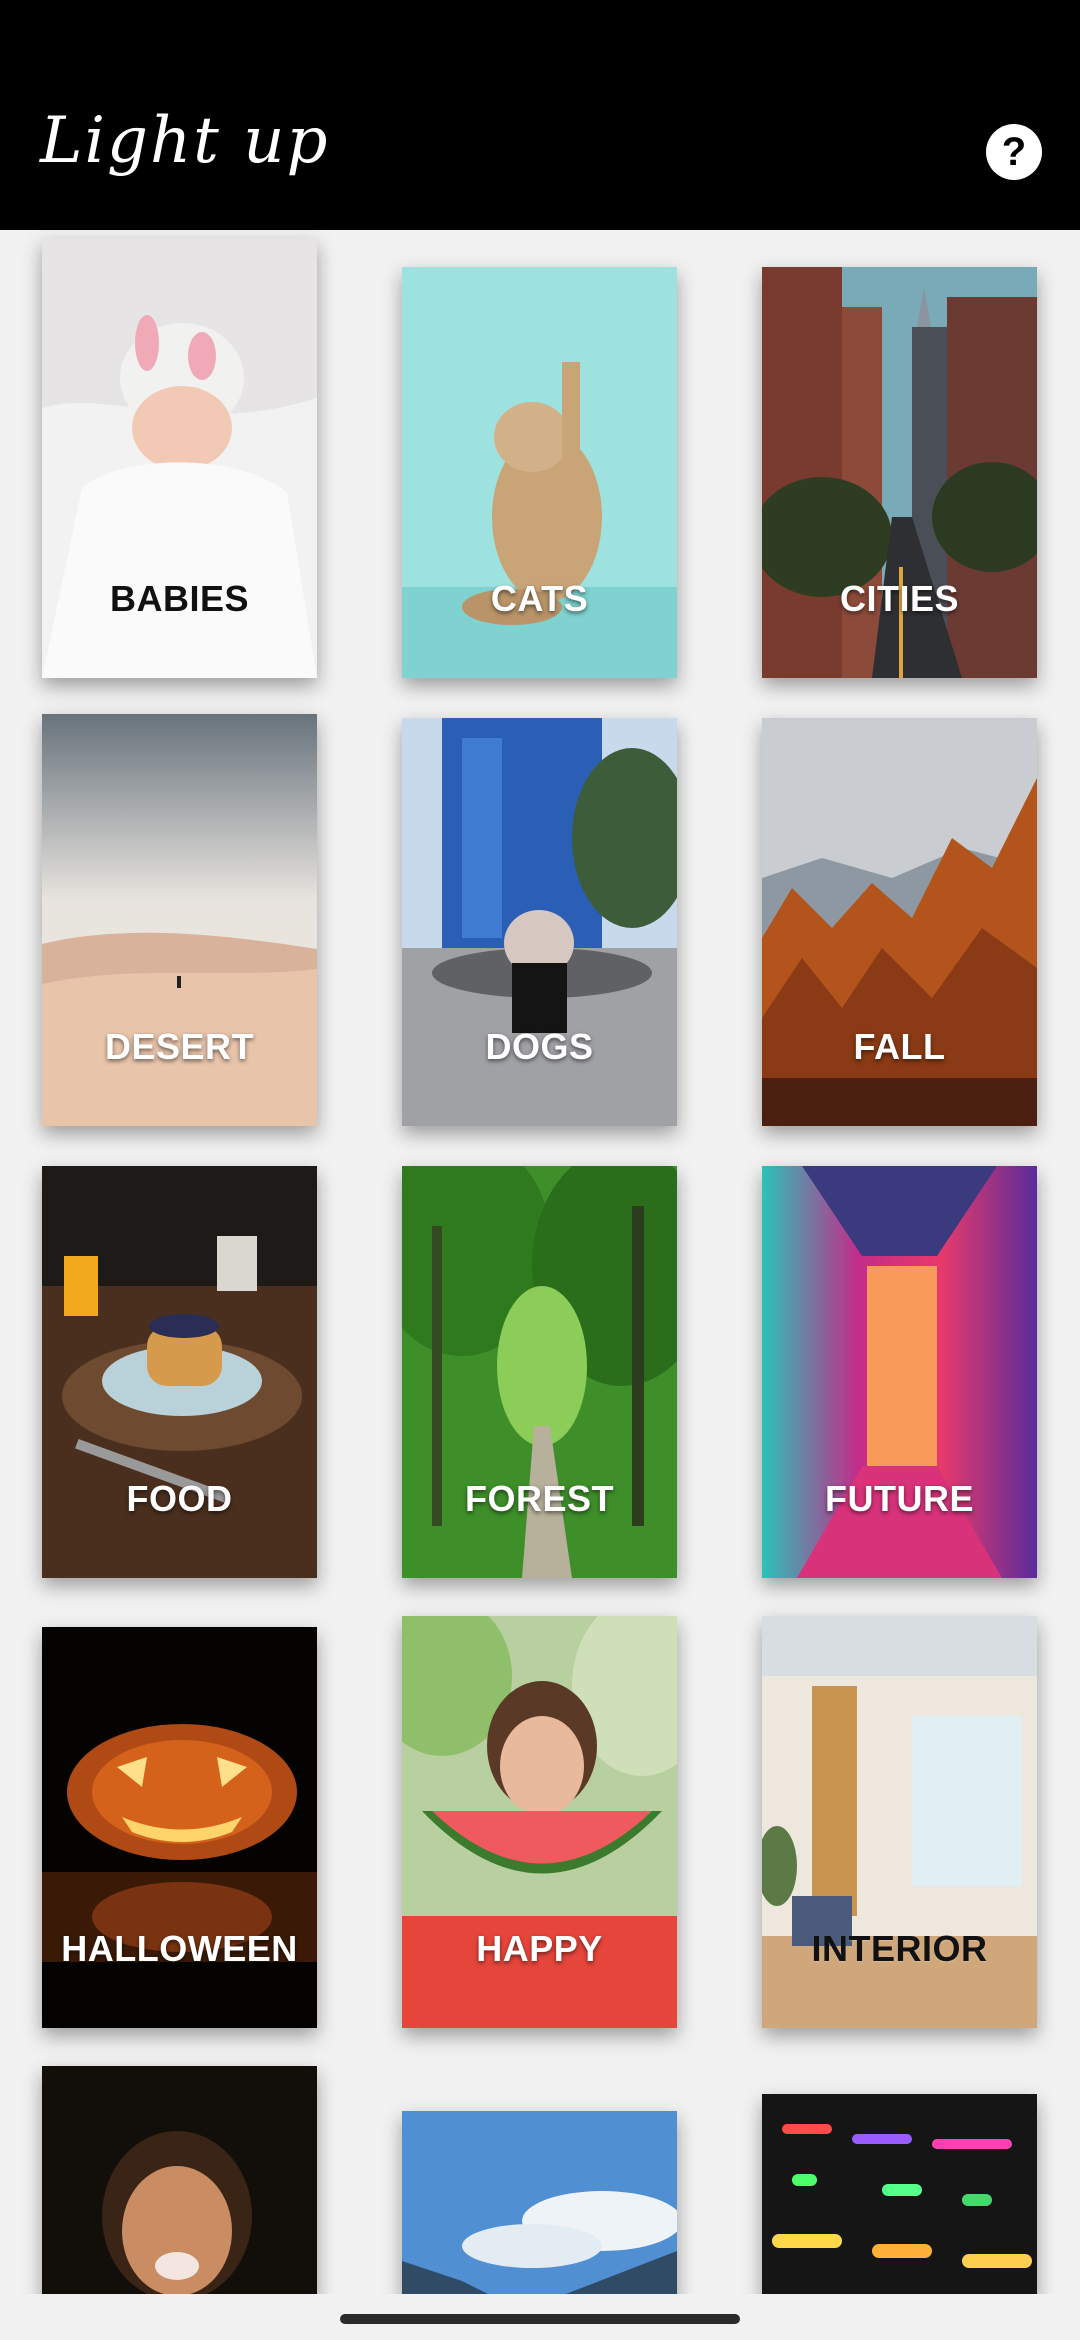  Describe the element at coordinates (179, 1498) in the screenshot. I see `category-label: FOOD` at that location.